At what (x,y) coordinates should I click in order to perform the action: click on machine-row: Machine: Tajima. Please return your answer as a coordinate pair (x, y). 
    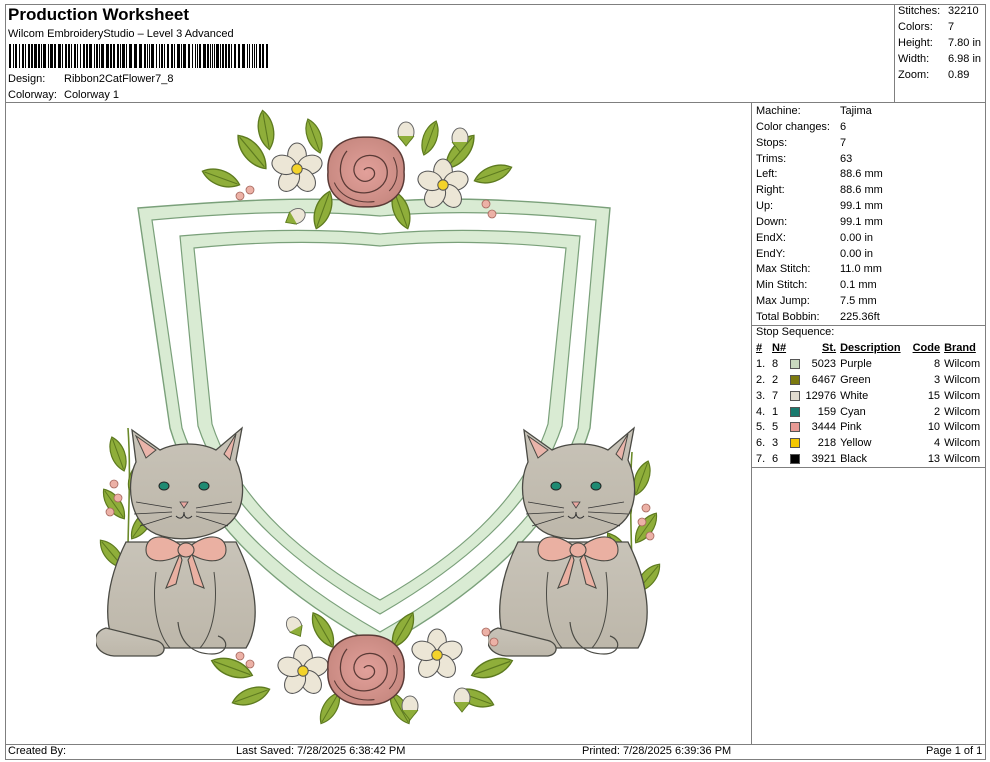
    Looking at the image, I should click on (814, 111).